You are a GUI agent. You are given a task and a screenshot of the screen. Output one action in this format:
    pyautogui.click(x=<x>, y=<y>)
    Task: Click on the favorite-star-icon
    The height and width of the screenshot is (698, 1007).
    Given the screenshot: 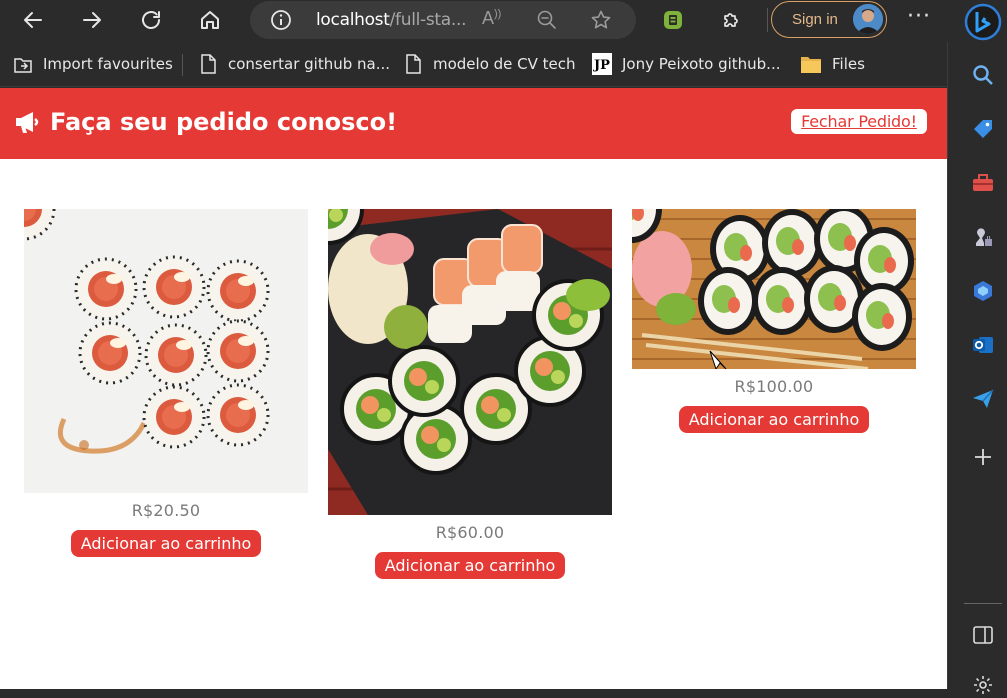 What is the action you would take?
    pyautogui.click(x=601, y=20)
    